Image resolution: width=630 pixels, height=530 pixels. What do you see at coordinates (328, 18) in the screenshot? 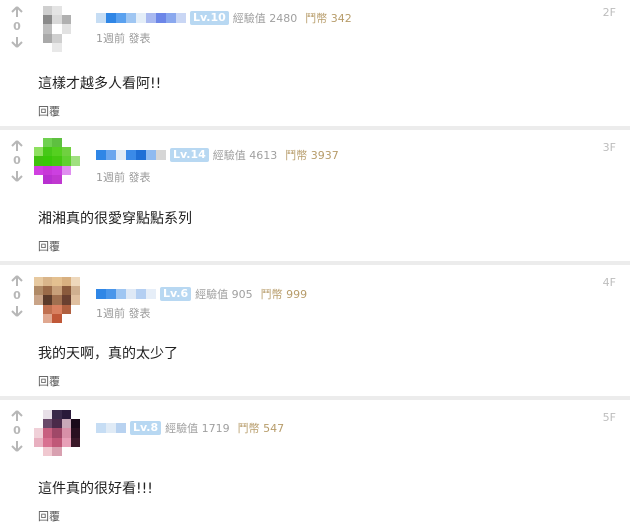
I see `coins: 鬥幣 342` at bounding box center [328, 18].